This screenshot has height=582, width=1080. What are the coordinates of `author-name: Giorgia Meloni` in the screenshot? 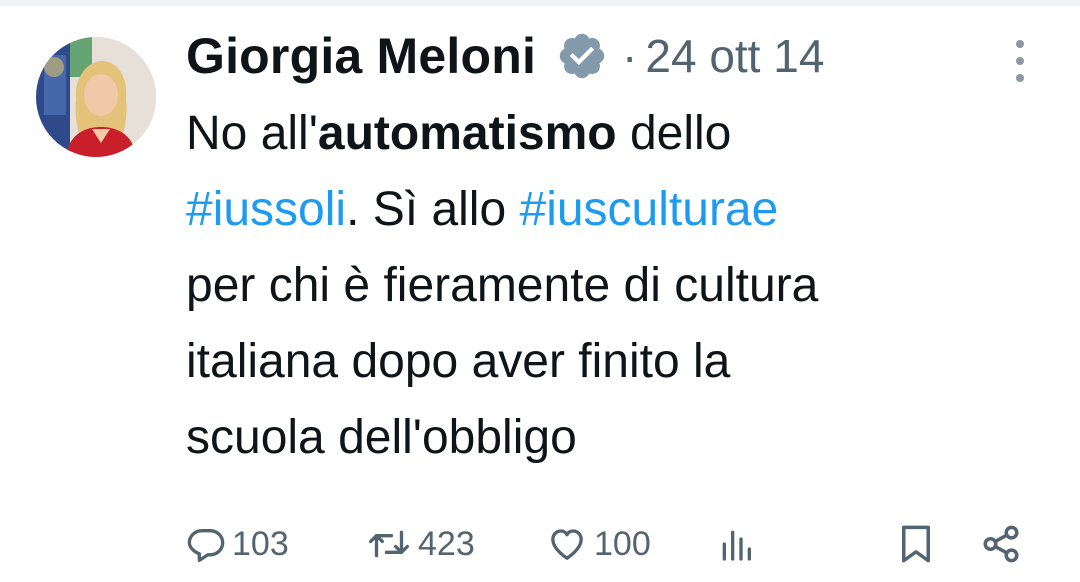 It's located at (361, 56).